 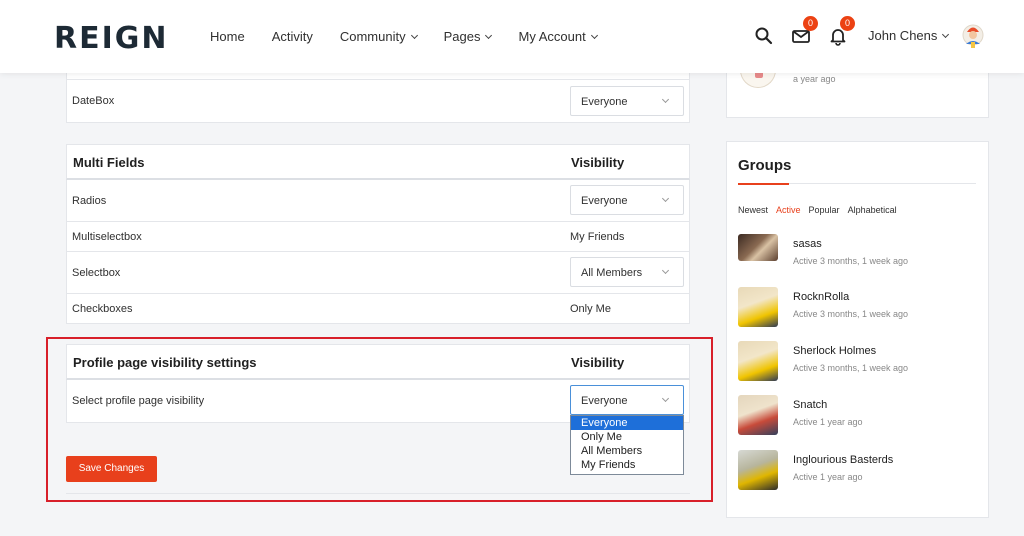 What do you see at coordinates (552, 36) in the screenshot?
I see `nav-my-account-label: My Account` at bounding box center [552, 36].